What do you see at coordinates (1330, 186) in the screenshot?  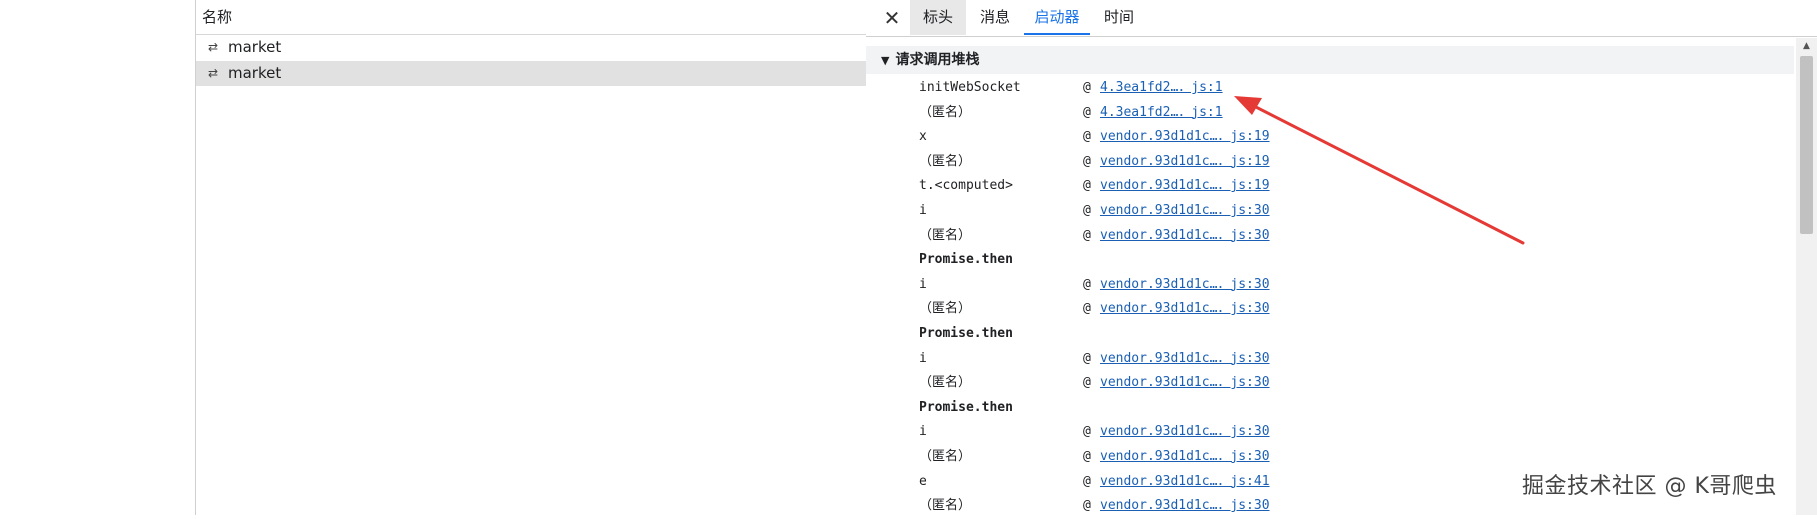 I see `stack-frame: t.<computed> @ vendor.93d1d1c…．js:19` at bounding box center [1330, 186].